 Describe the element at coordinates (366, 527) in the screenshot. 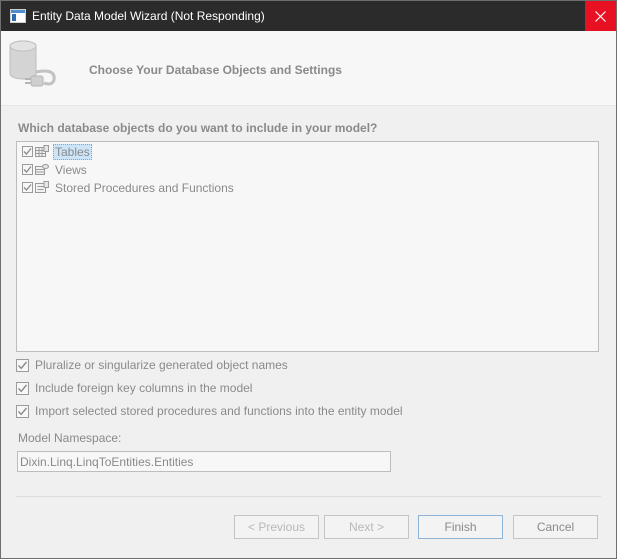

I see `next-button: Next >` at that location.